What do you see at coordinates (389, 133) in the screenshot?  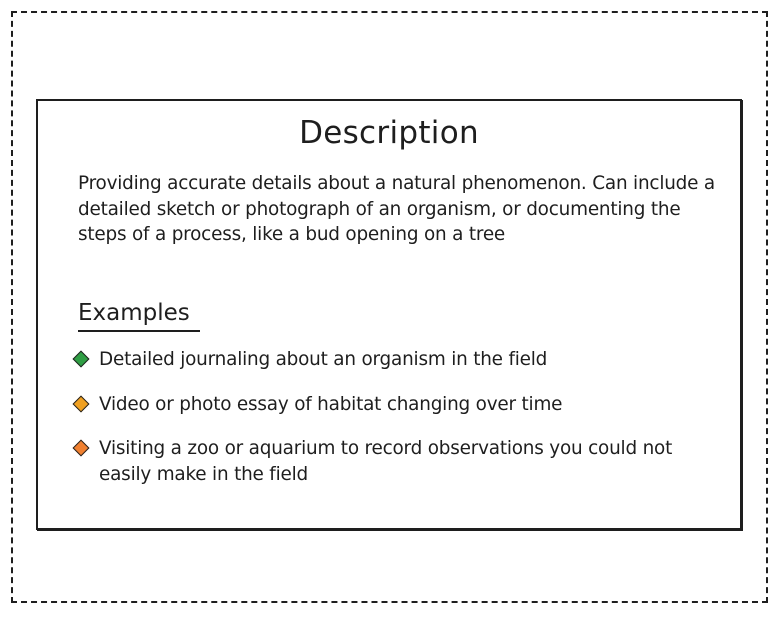 I see `card-title: Description` at bounding box center [389, 133].